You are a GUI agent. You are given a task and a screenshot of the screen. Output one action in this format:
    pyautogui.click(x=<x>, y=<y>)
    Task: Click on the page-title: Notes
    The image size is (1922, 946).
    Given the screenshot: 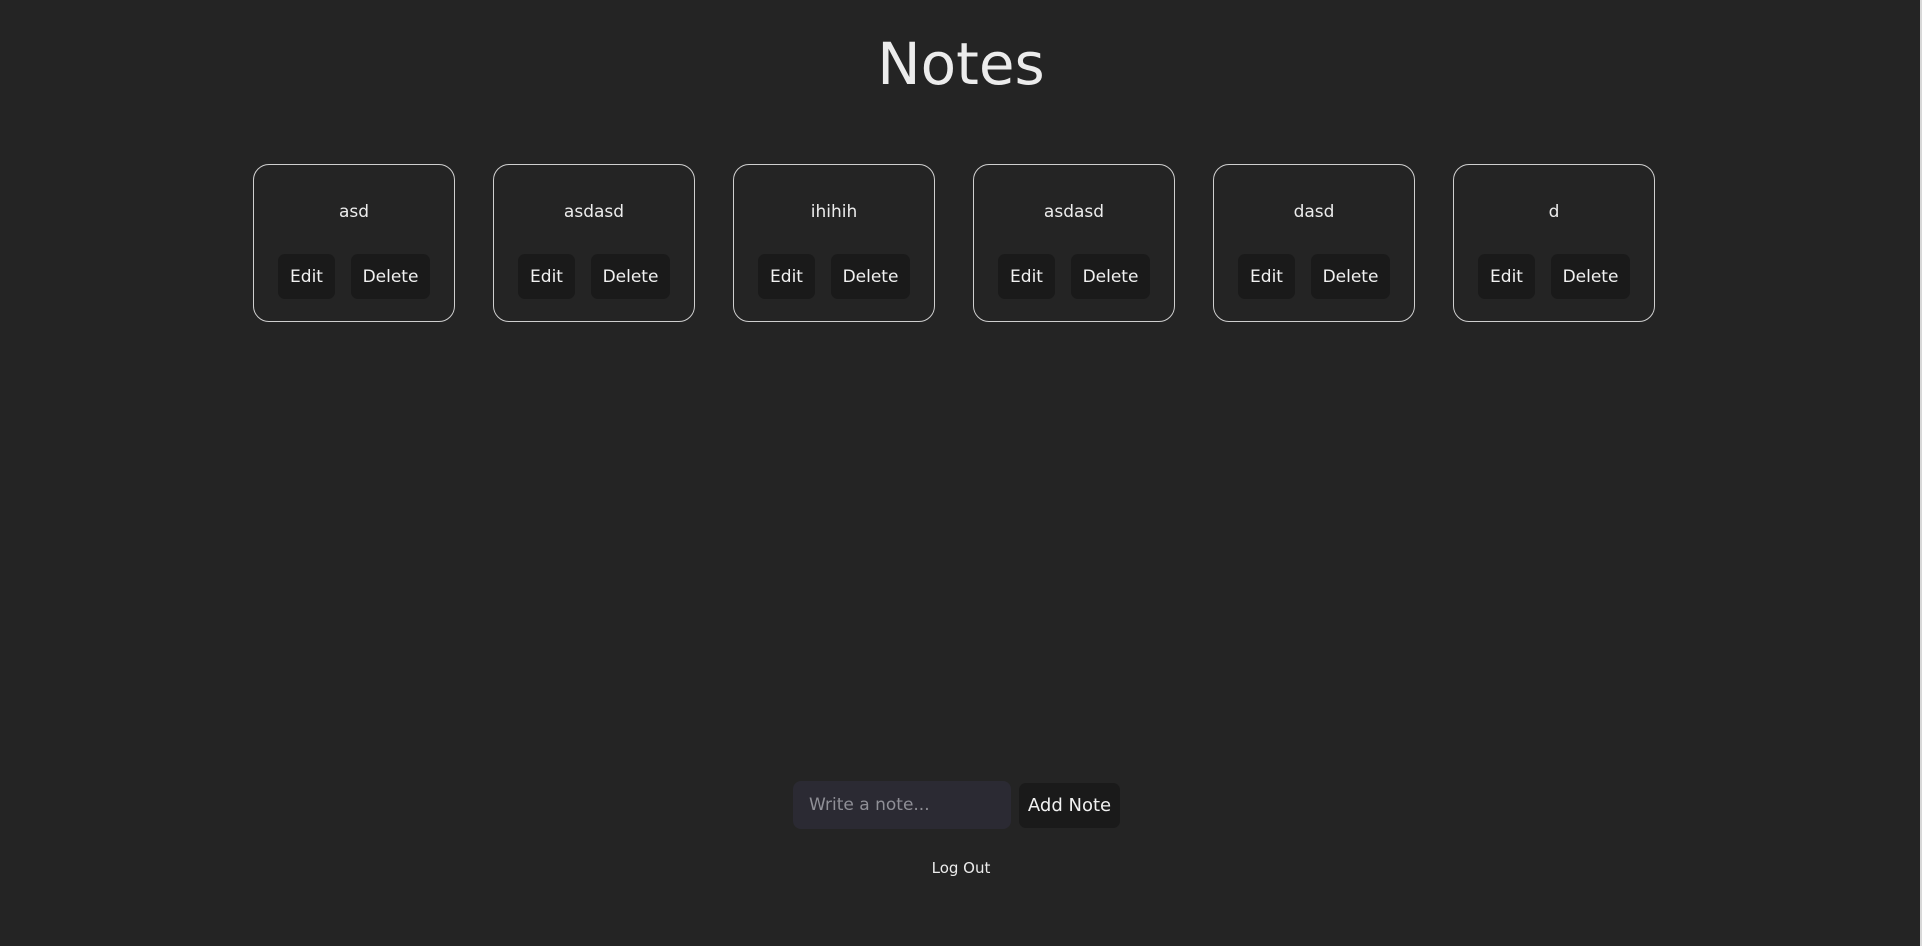 What is the action you would take?
    pyautogui.click(x=961, y=64)
    